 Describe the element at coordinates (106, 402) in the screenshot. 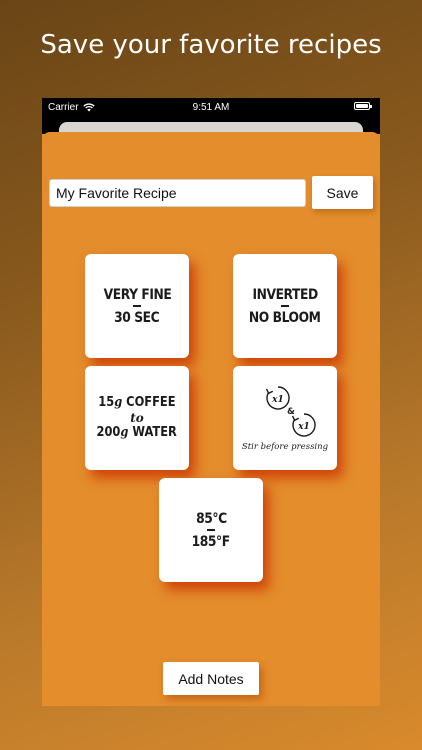

I see `coffee-amount: 15` at that location.